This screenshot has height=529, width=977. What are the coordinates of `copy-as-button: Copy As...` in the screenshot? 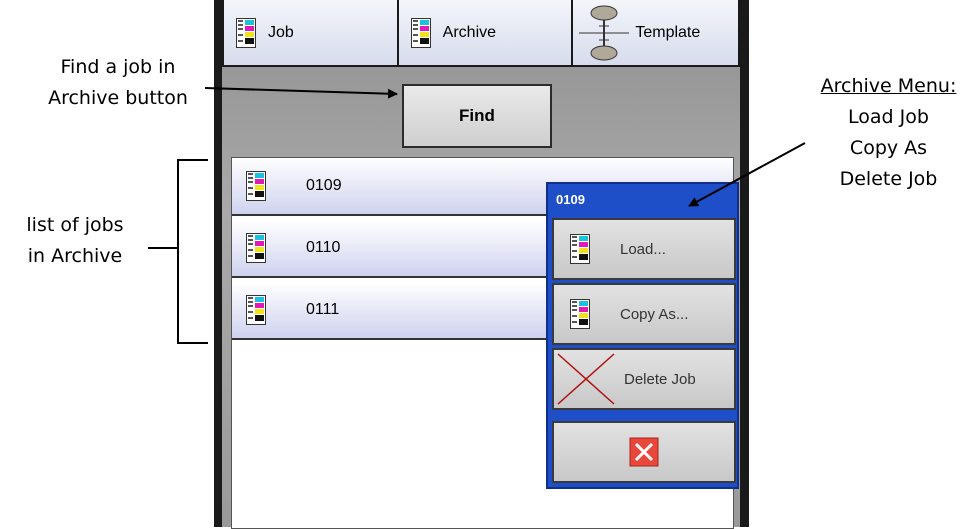 It's located at (644, 314).